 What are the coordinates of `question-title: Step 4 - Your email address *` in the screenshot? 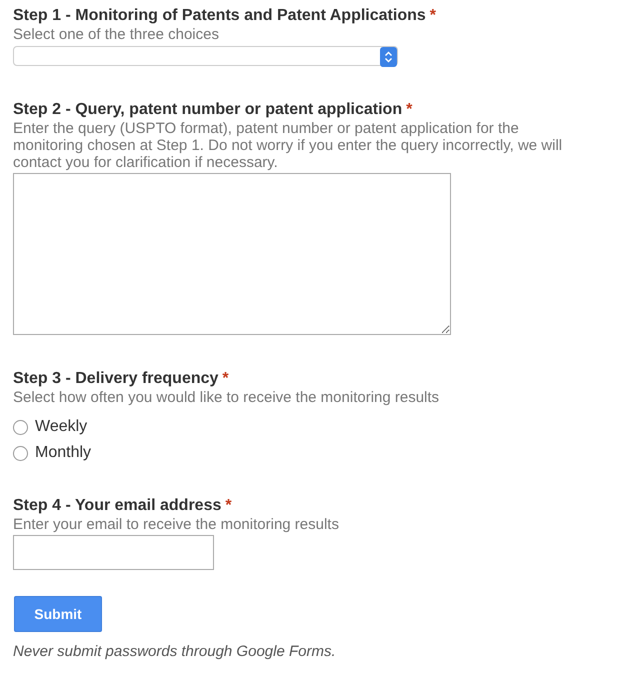 It's located at (123, 506).